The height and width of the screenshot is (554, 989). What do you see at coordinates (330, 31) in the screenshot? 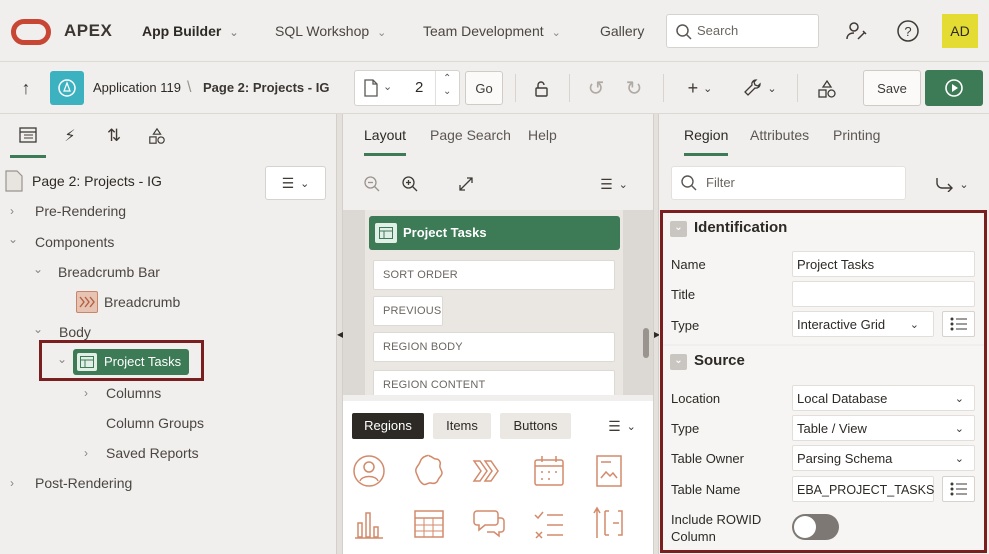
I see `nav-sql-workshop: SQL Workshop ⌄` at bounding box center [330, 31].